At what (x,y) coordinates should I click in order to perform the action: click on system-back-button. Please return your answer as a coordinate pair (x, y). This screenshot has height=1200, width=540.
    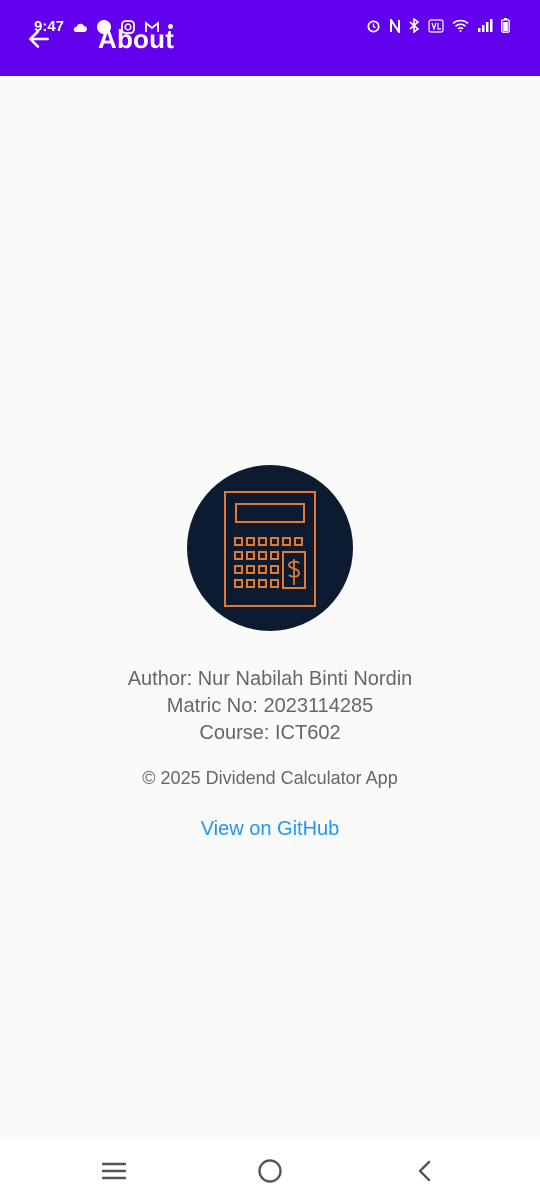
    Looking at the image, I should click on (425, 1171).